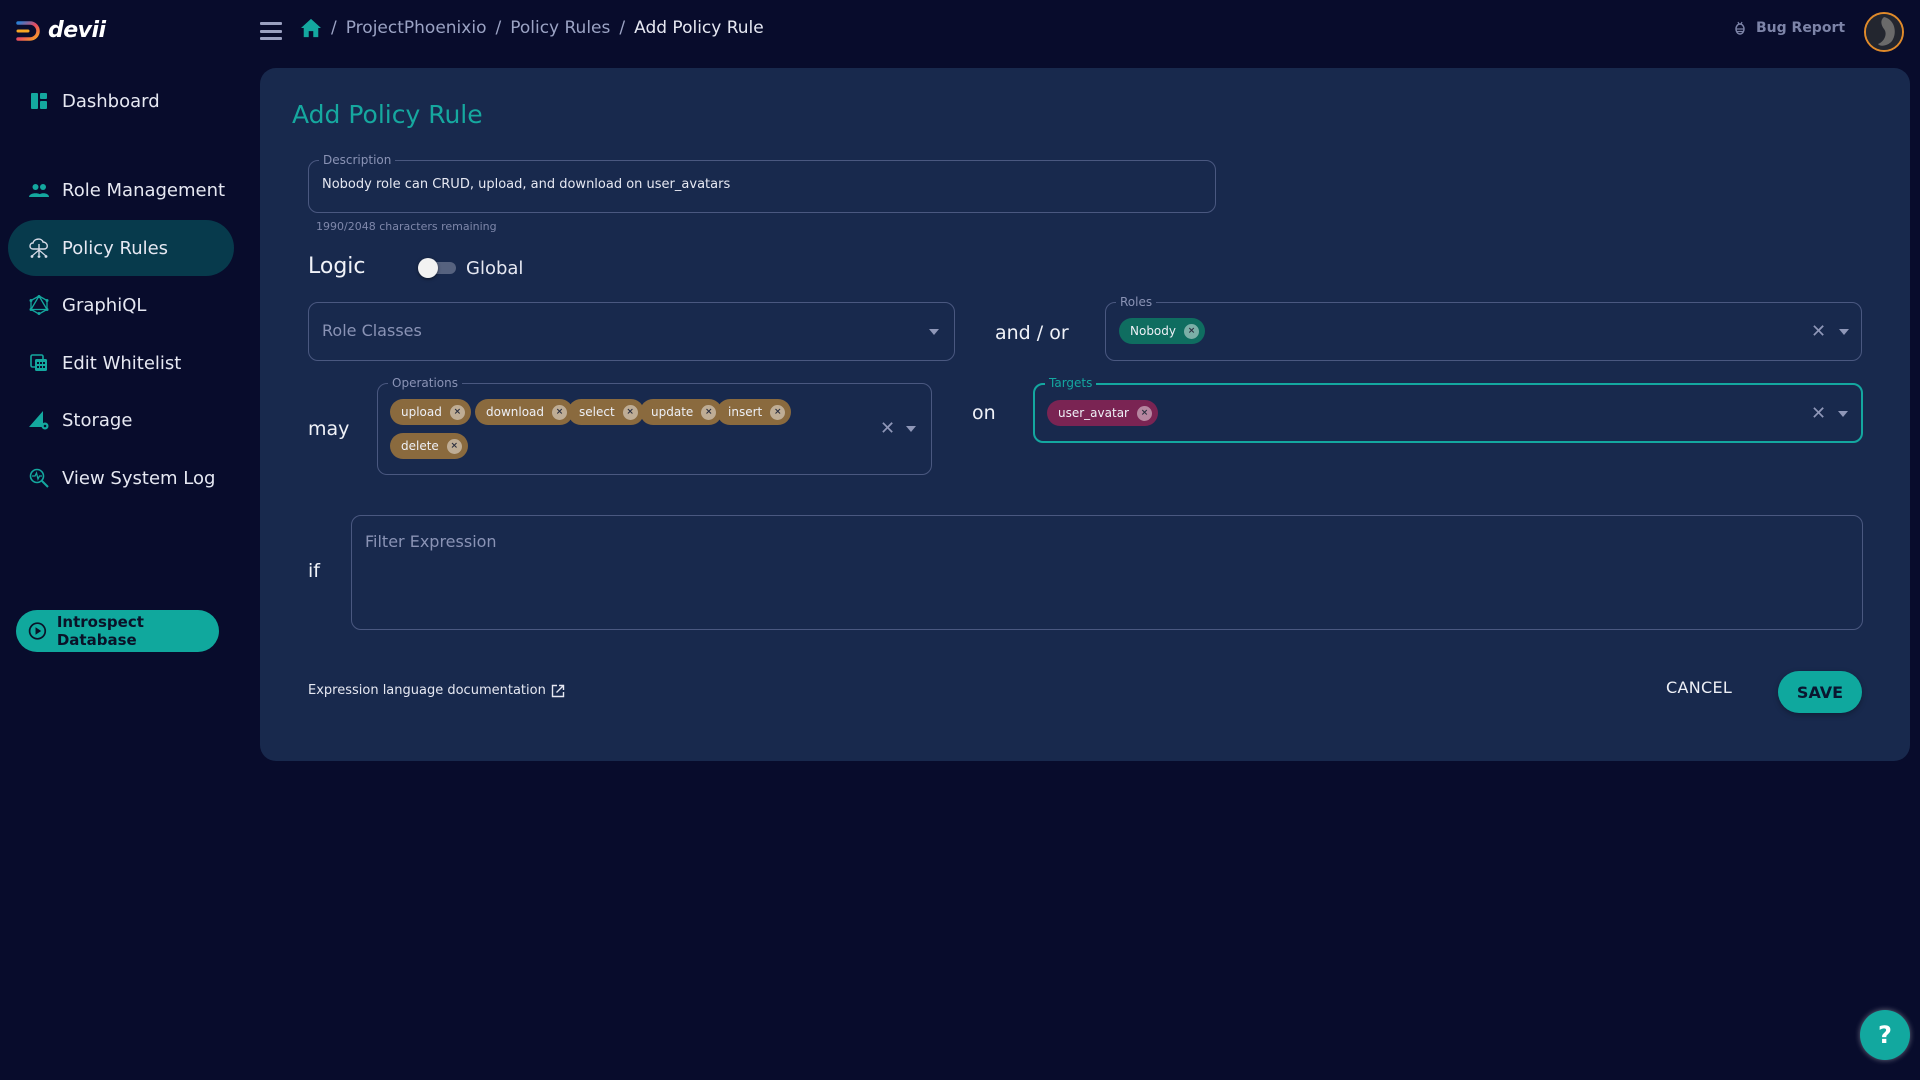  What do you see at coordinates (672, 412) in the screenshot?
I see `operation-chip-label: update` at bounding box center [672, 412].